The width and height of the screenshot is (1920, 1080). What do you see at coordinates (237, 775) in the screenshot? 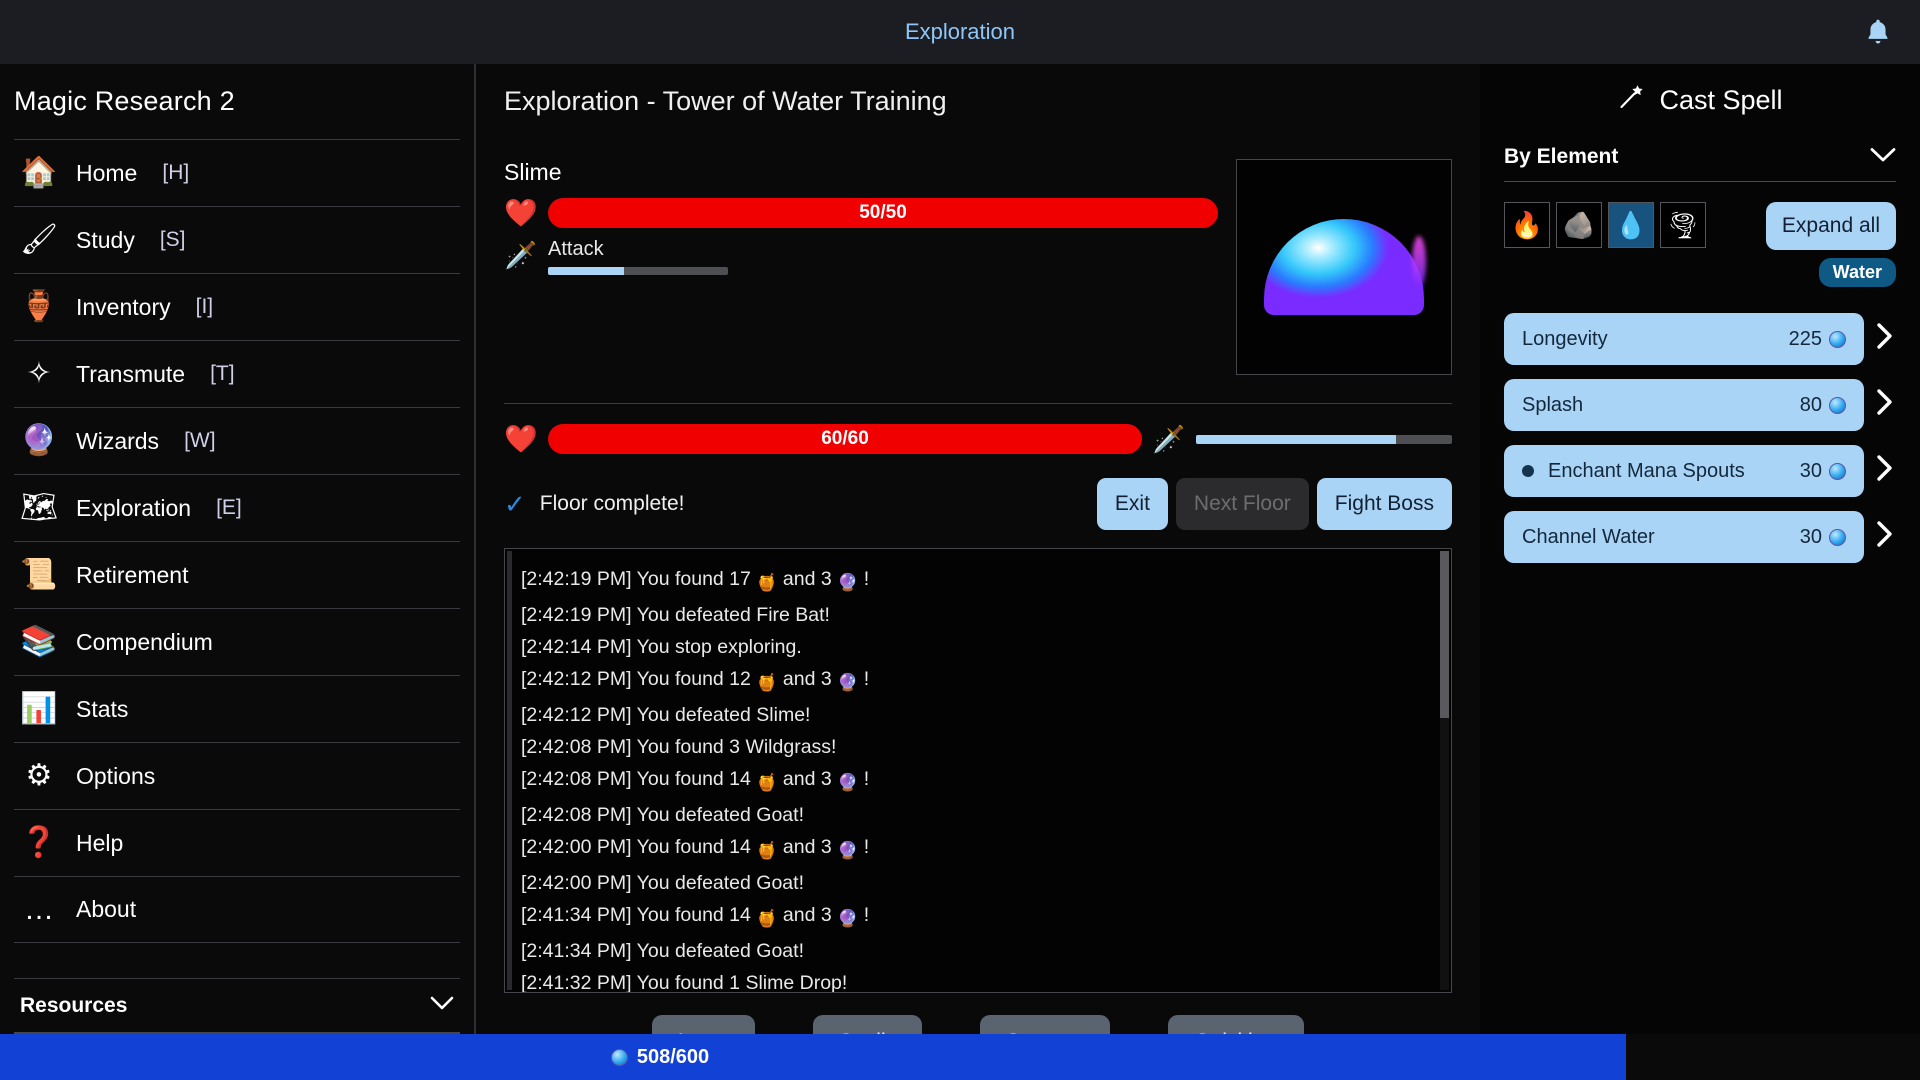
I see `sidebar-item-options: ⚙ Options` at bounding box center [237, 775].